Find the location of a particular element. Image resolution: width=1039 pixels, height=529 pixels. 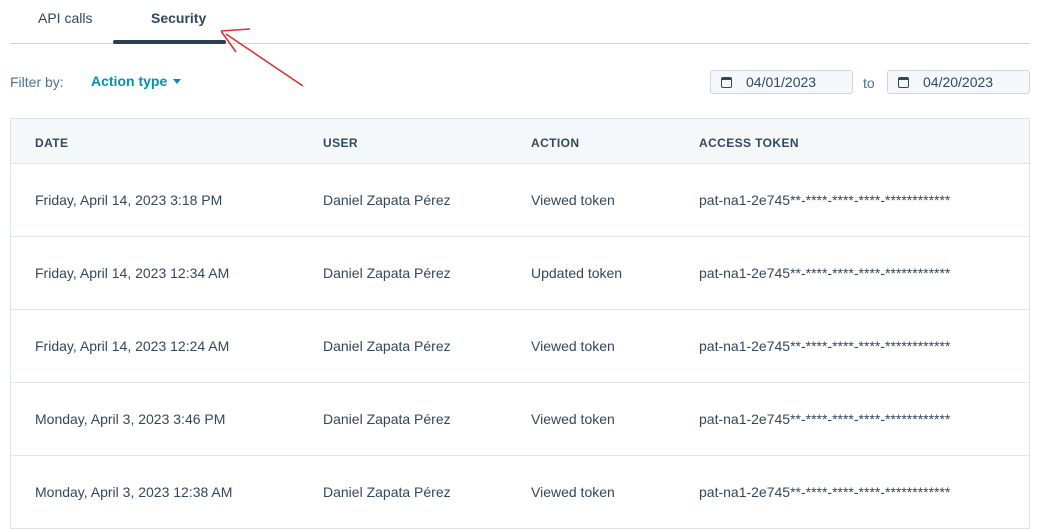

active-tab-indicator is located at coordinates (169, 42).